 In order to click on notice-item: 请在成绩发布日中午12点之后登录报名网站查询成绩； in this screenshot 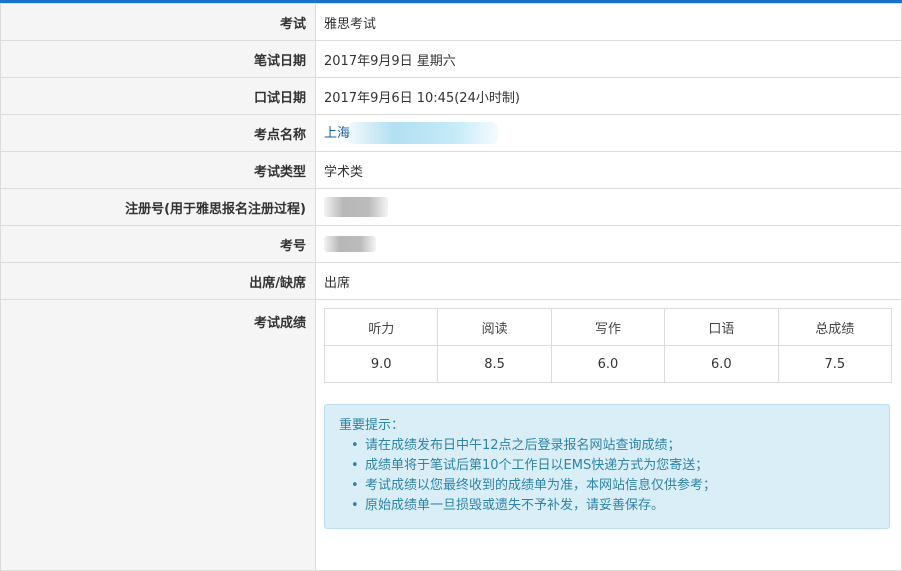, I will do `click(613, 446)`.